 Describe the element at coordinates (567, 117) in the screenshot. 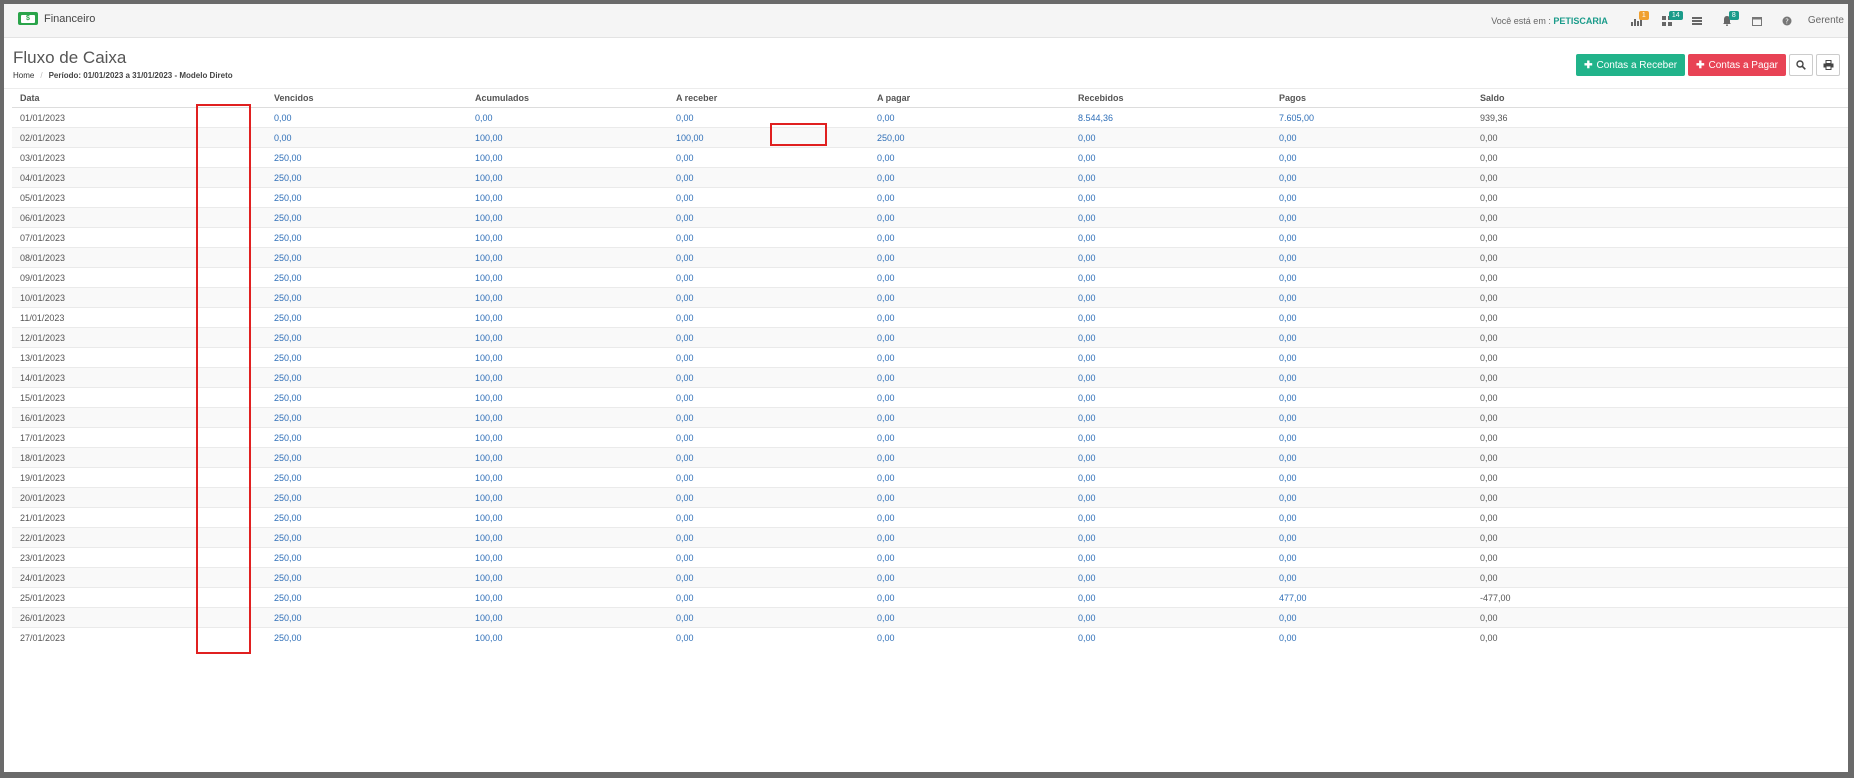

I see `cell-acumulados: 0,00` at that location.